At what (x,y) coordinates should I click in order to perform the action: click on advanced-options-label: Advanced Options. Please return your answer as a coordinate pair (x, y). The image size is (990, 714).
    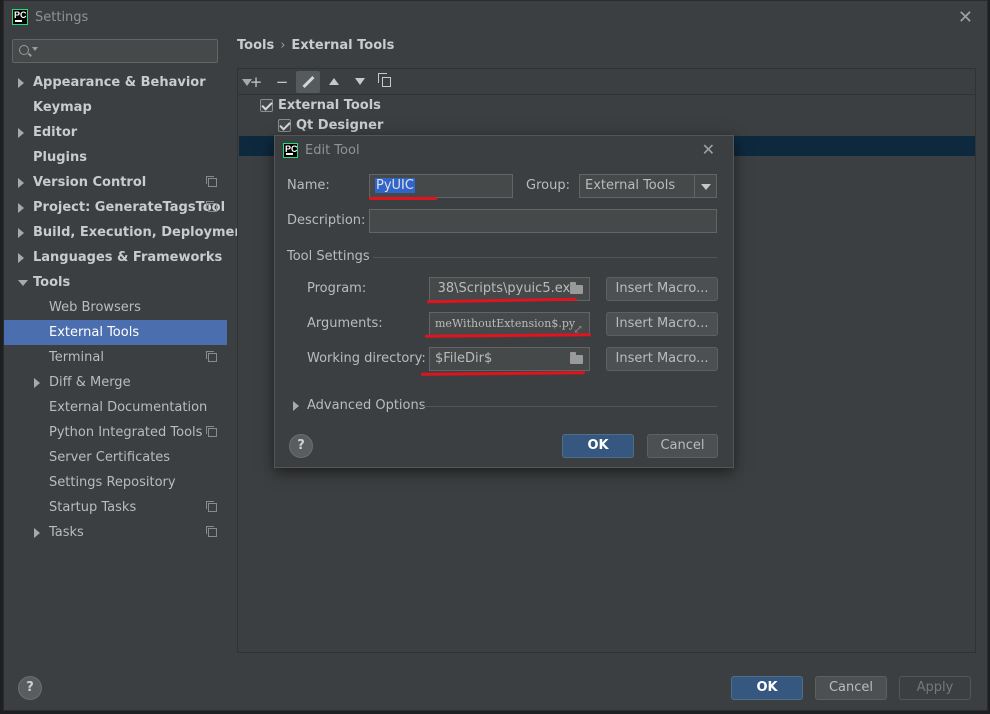
    Looking at the image, I should click on (366, 405).